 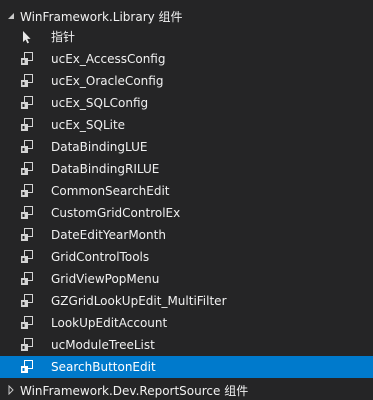 What do you see at coordinates (109, 323) in the screenshot?
I see `toolbox-item-label: LookUpEditAccount` at bounding box center [109, 323].